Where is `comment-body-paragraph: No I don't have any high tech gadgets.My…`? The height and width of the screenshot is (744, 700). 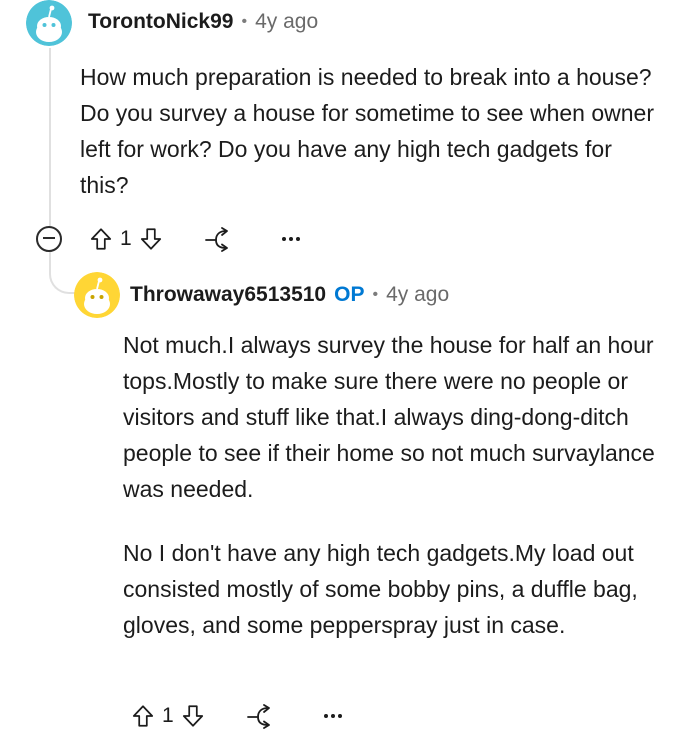 comment-body-paragraph: No I don't have any high tech gadgets.My… is located at coordinates (380, 589).